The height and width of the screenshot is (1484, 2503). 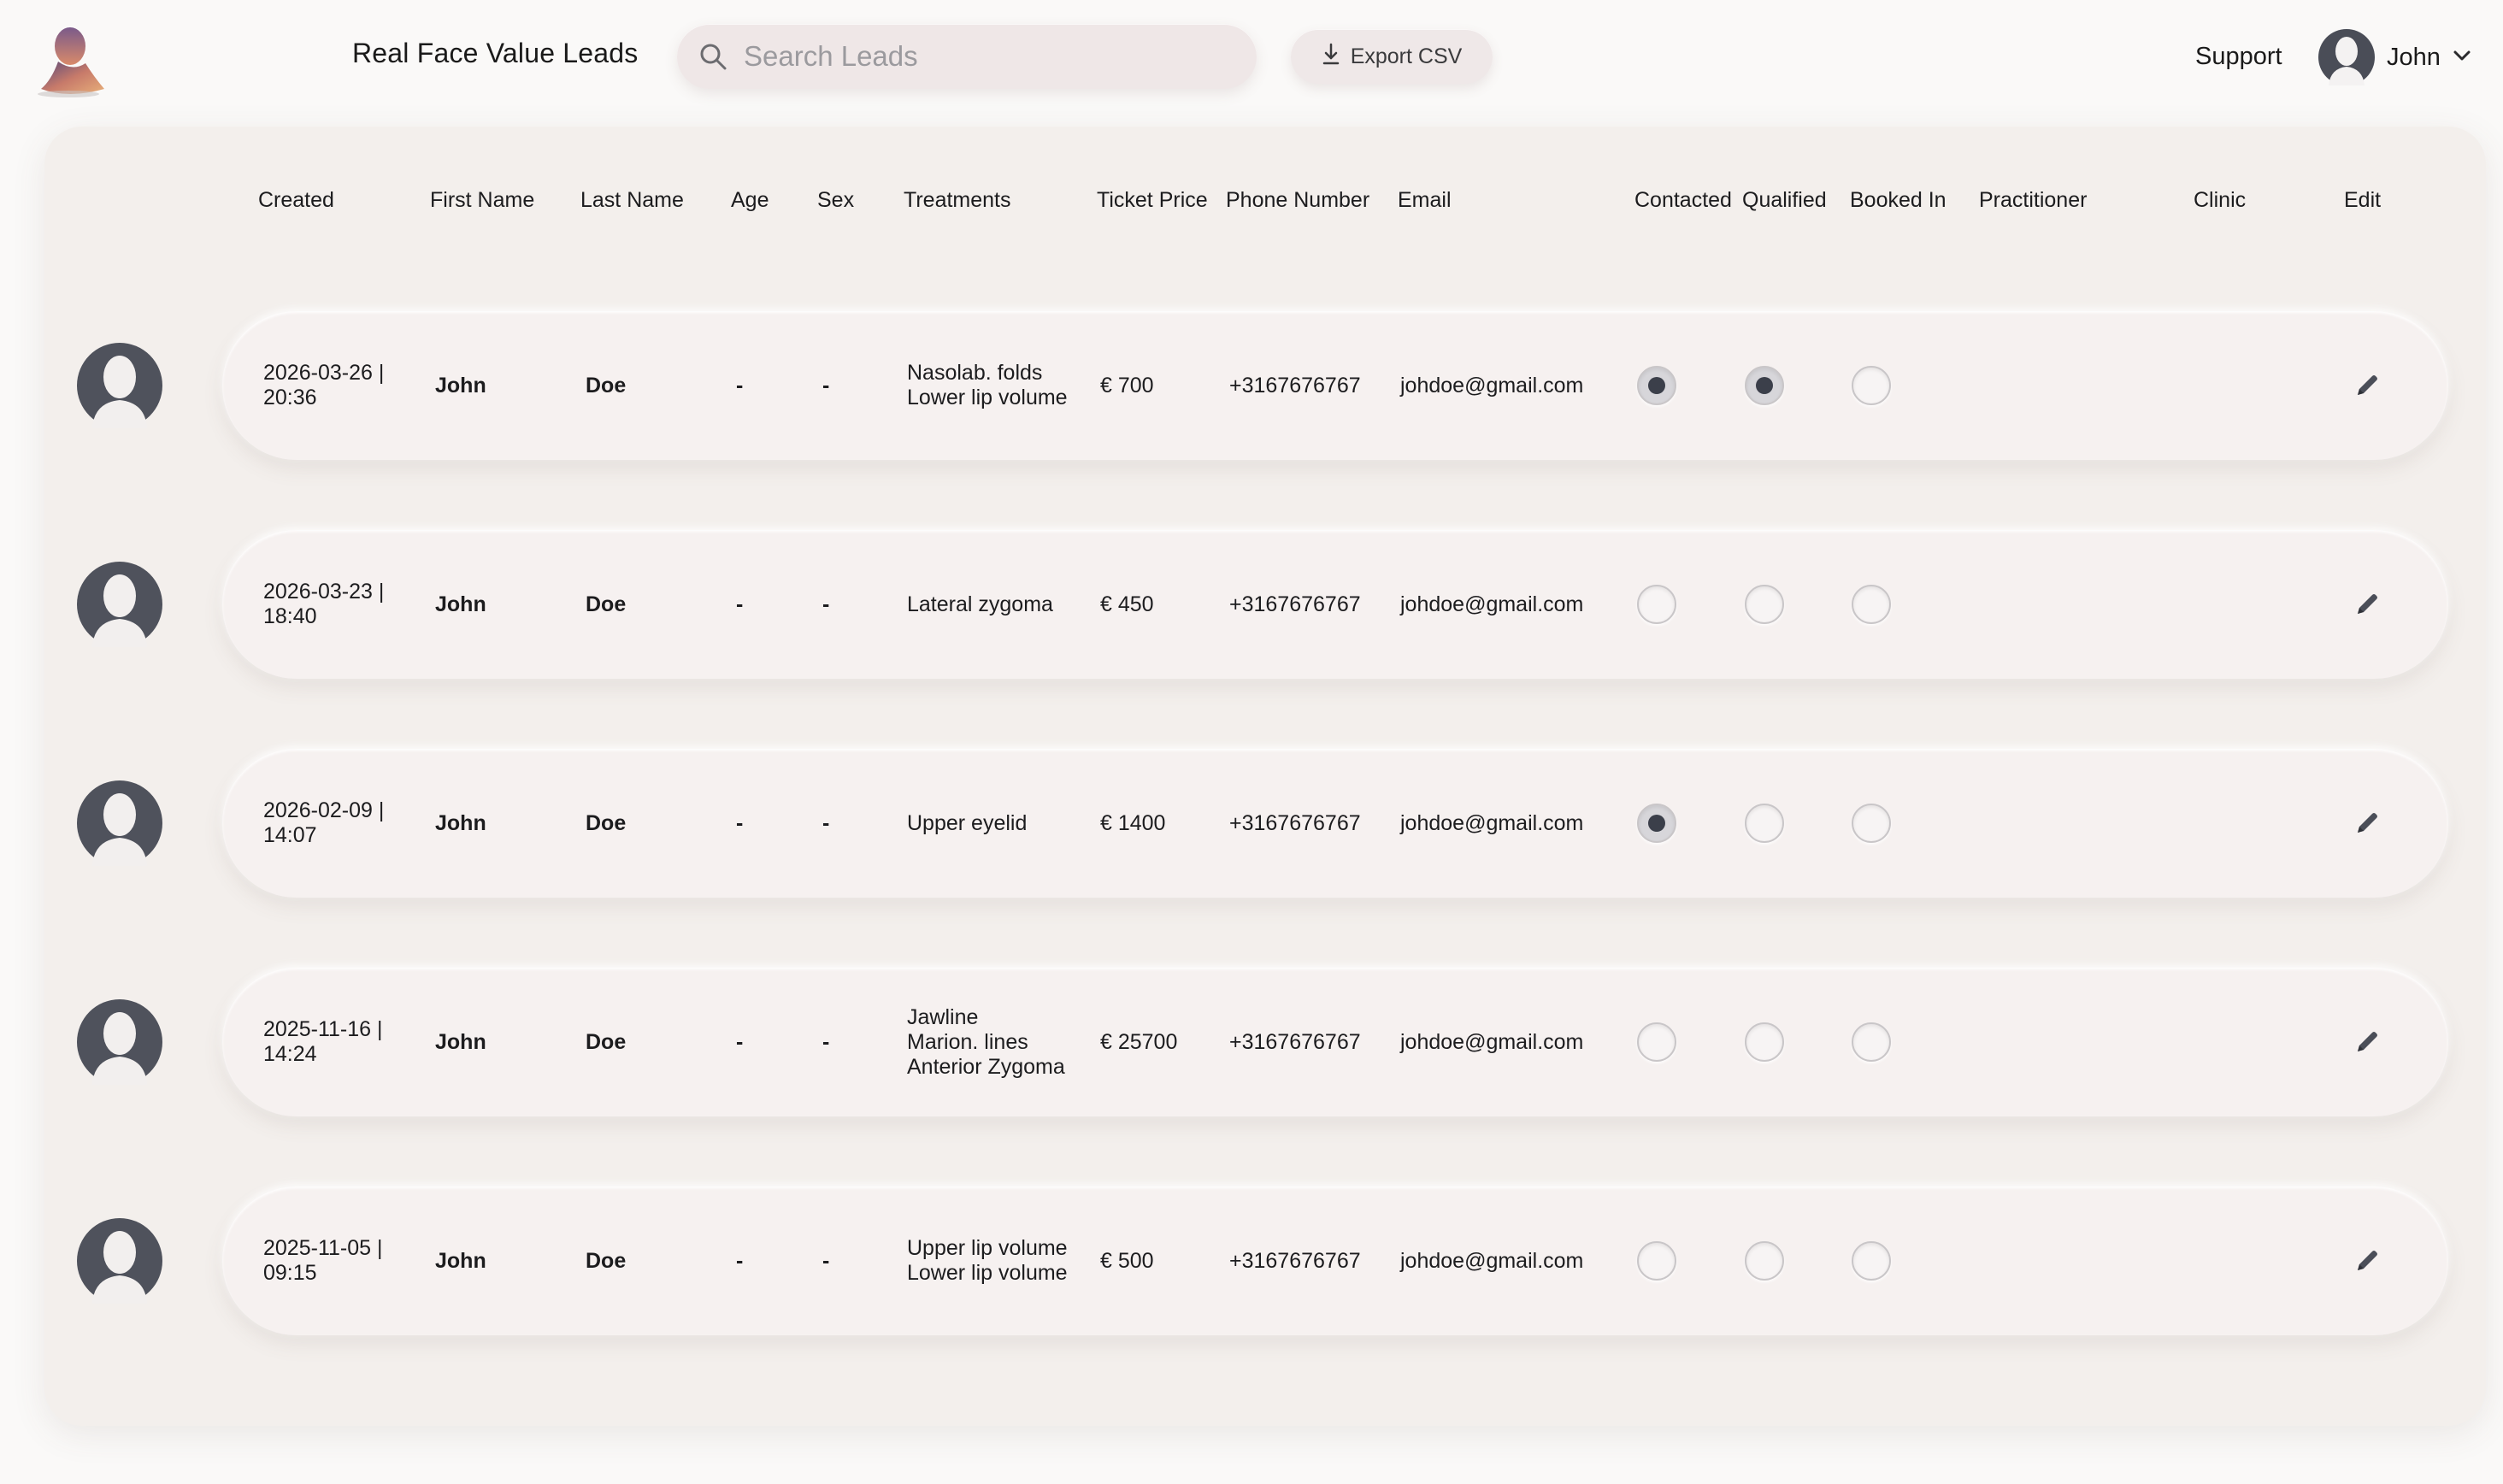 What do you see at coordinates (2033, 200) in the screenshot?
I see `column-header-practitioner: Practitioner` at bounding box center [2033, 200].